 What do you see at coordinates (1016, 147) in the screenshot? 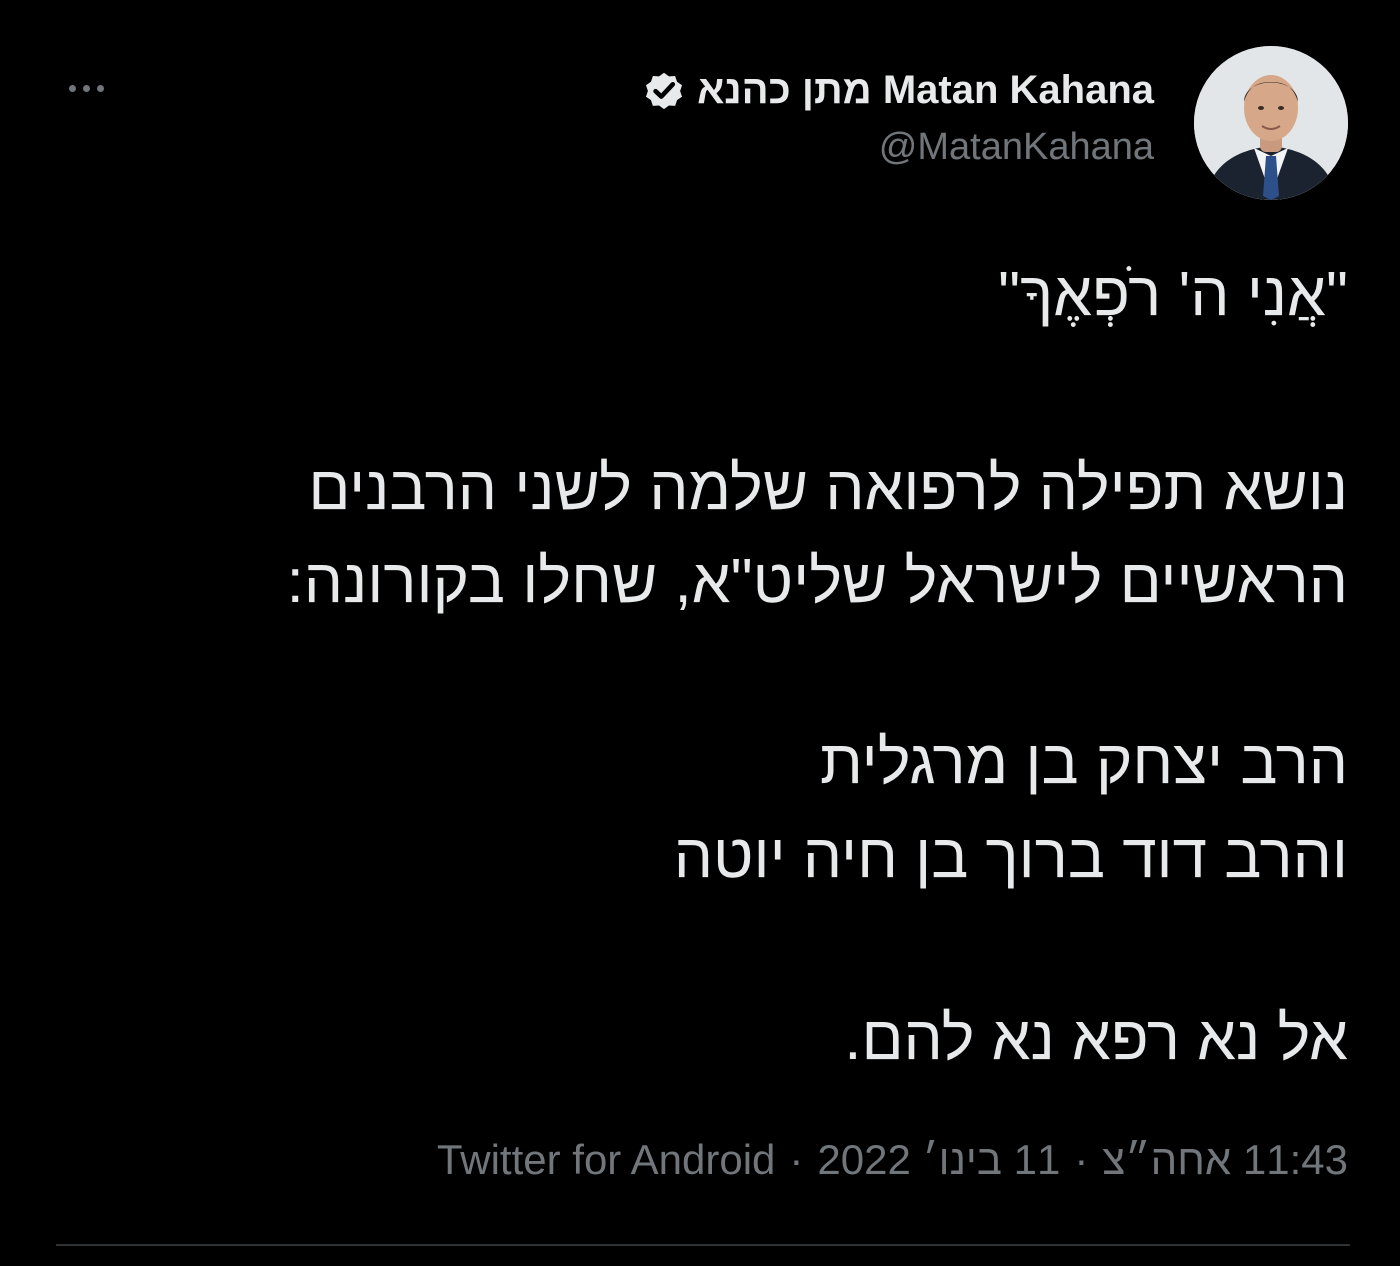
I see `author-handle: @MatanKahana` at bounding box center [1016, 147].